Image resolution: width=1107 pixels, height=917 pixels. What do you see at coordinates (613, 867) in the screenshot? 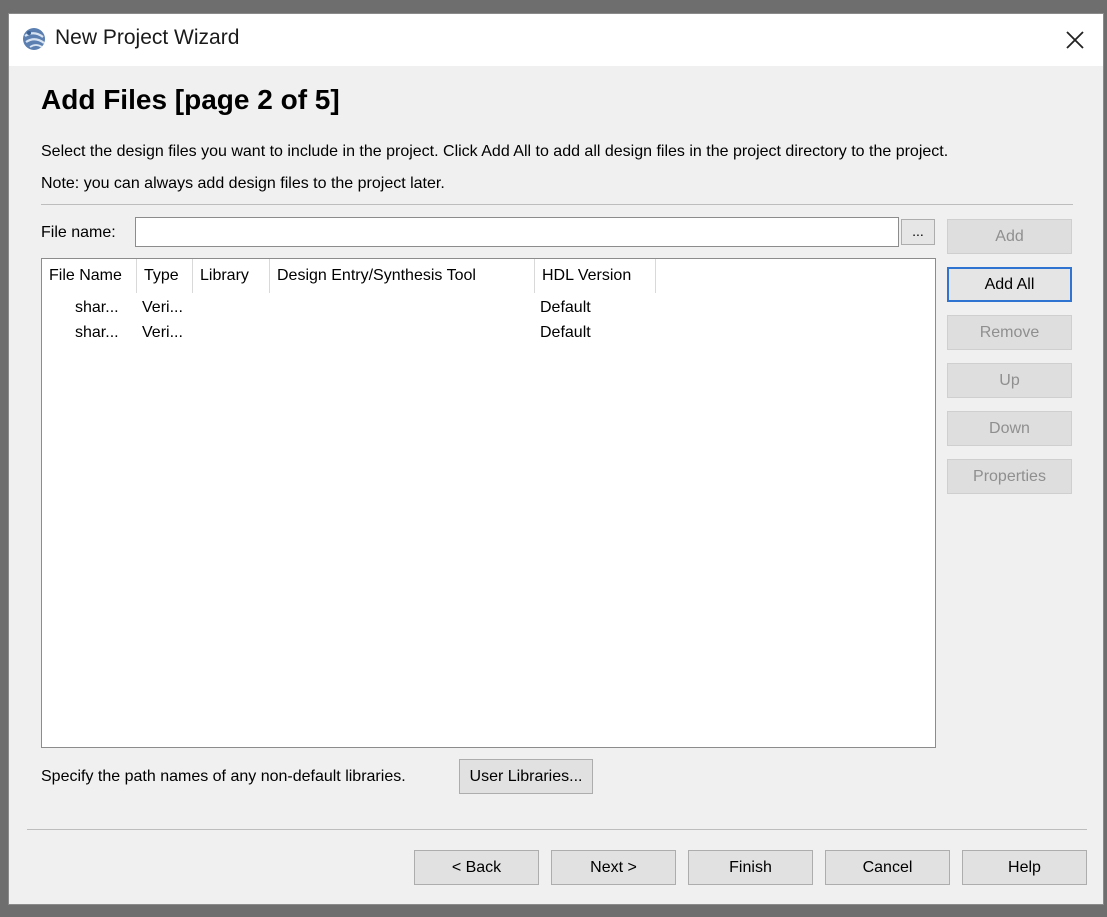
I see `next-button: Next >` at bounding box center [613, 867].